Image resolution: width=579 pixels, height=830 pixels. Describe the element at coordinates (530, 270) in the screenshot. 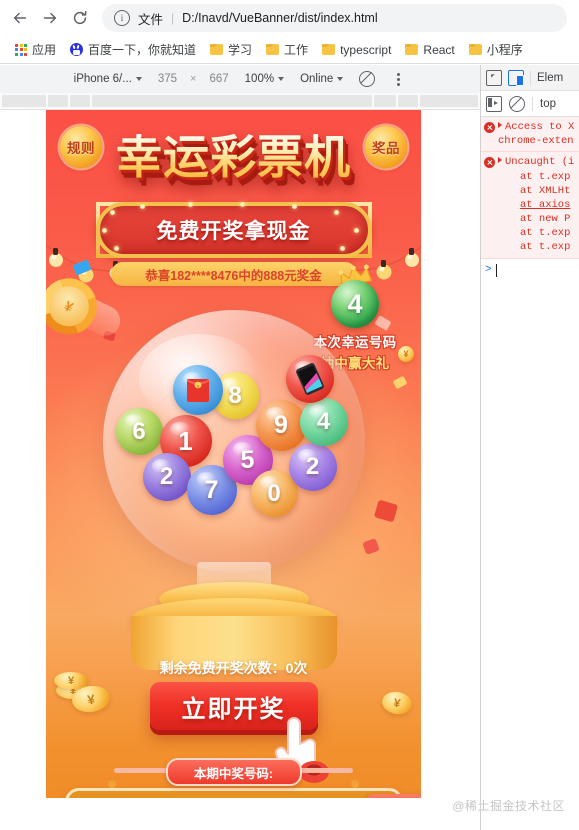

I see `console-input: >` at that location.